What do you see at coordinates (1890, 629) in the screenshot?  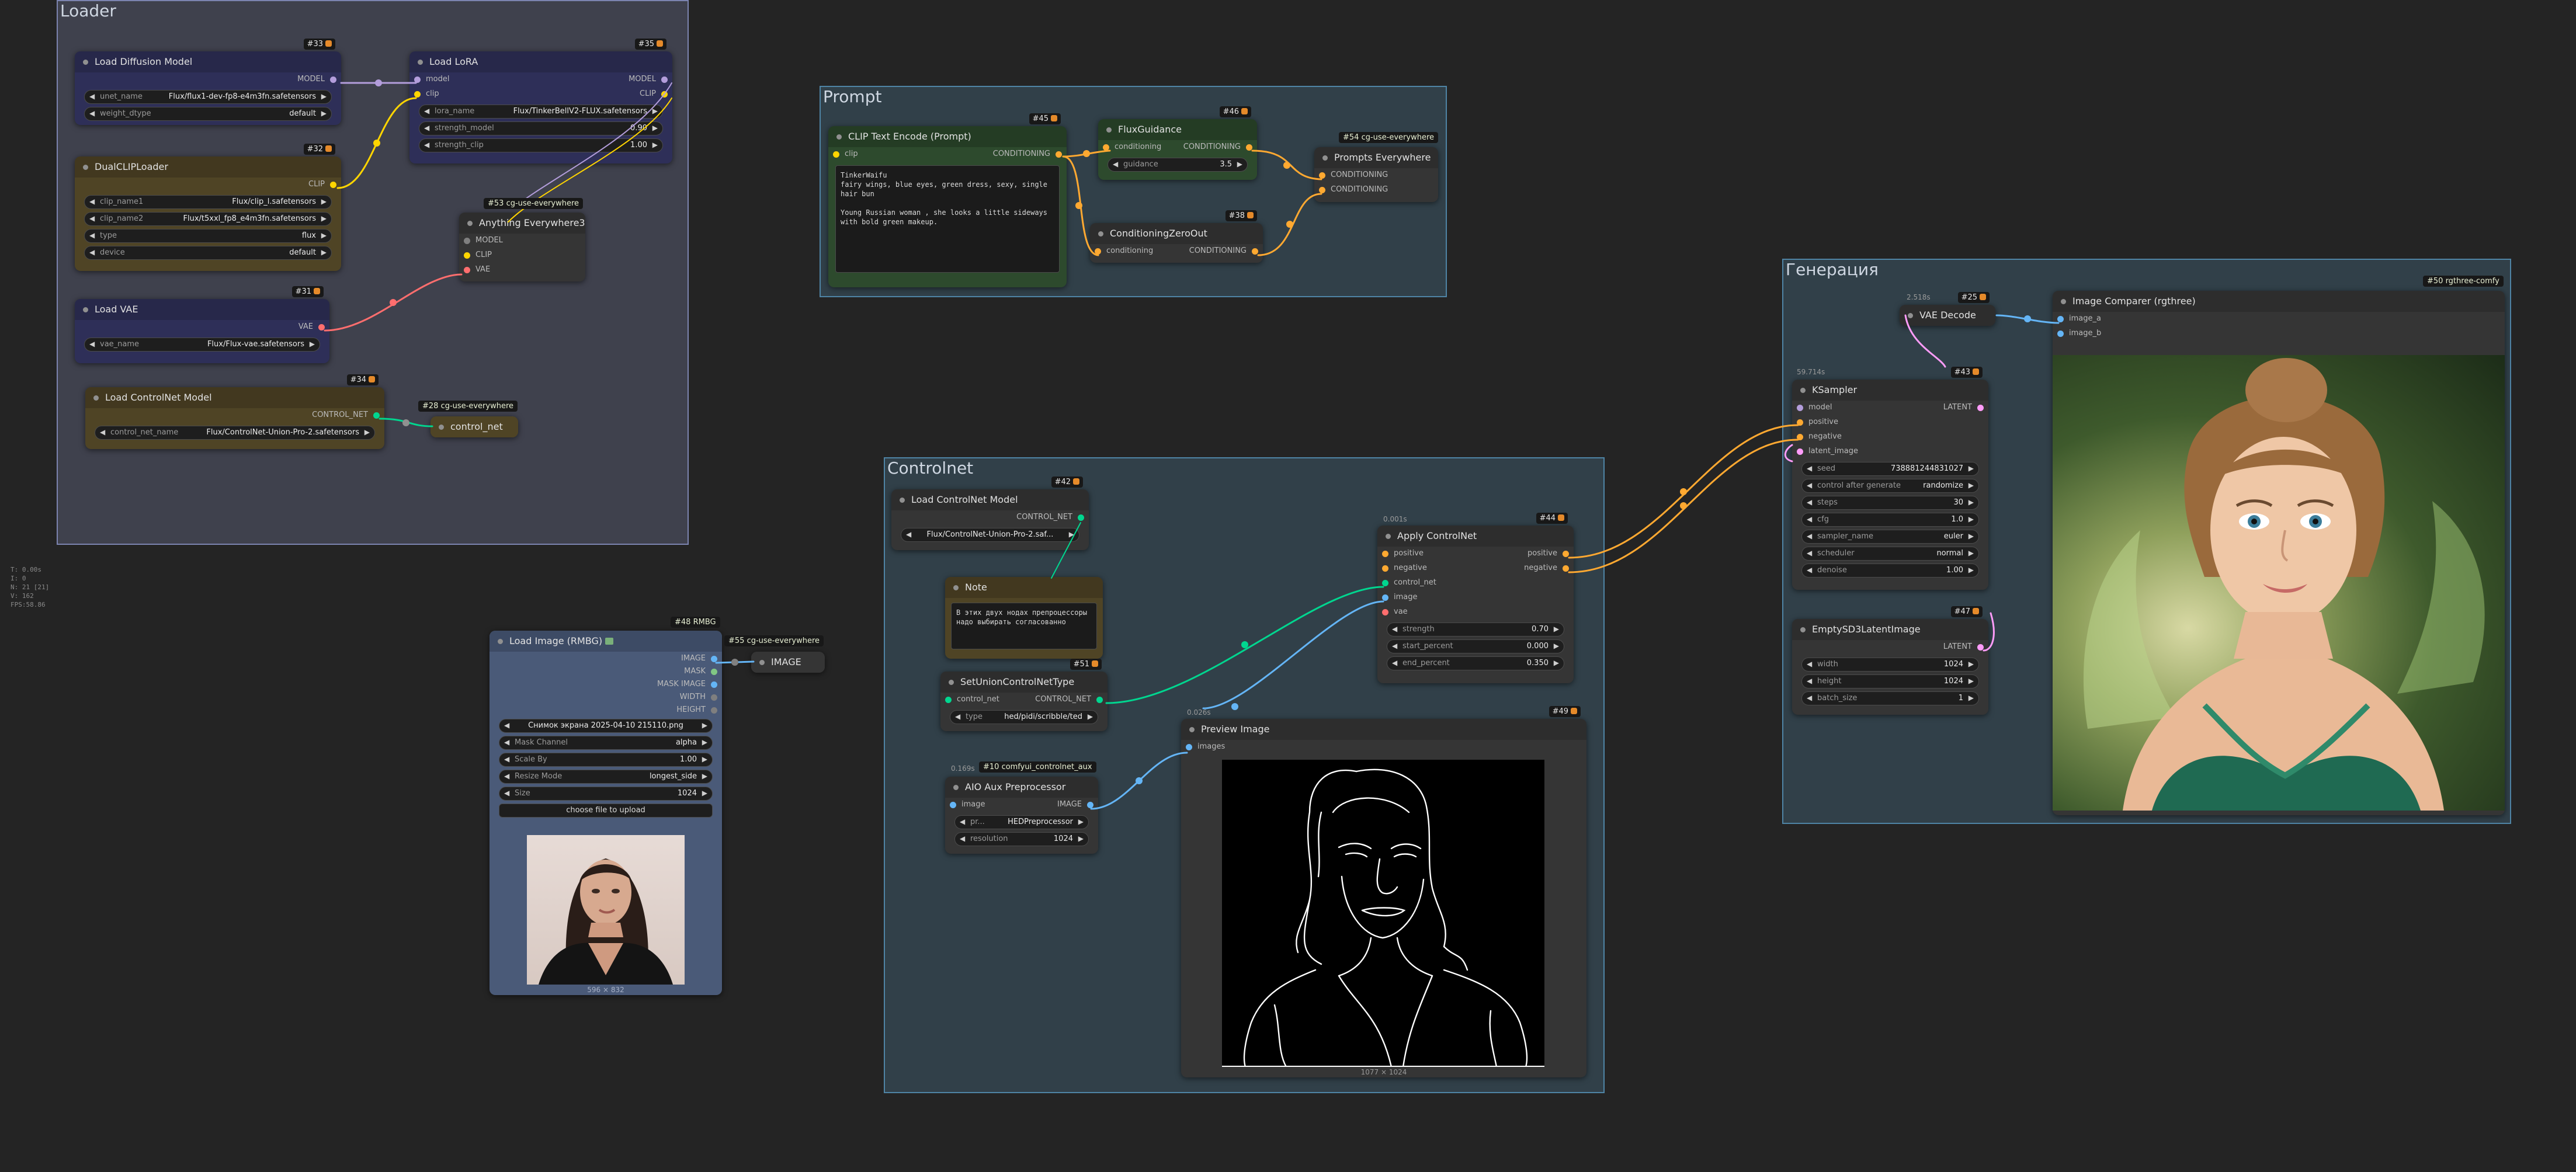 I see `node-title: EmptySD3LatentImage` at bounding box center [1890, 629].